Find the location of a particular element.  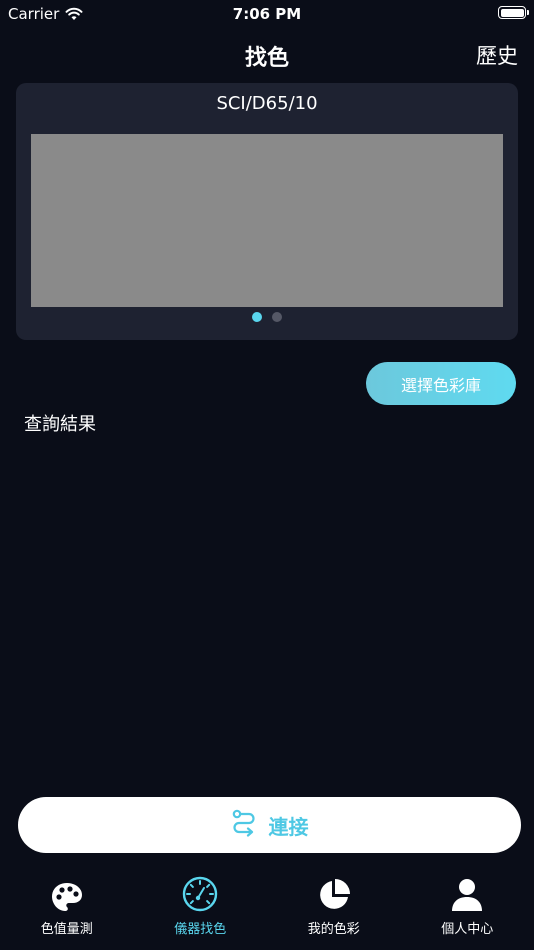

tab-bar: 色值量測 儀器找色 我的色彩 個人中心 is located at coordinates (267, 910).